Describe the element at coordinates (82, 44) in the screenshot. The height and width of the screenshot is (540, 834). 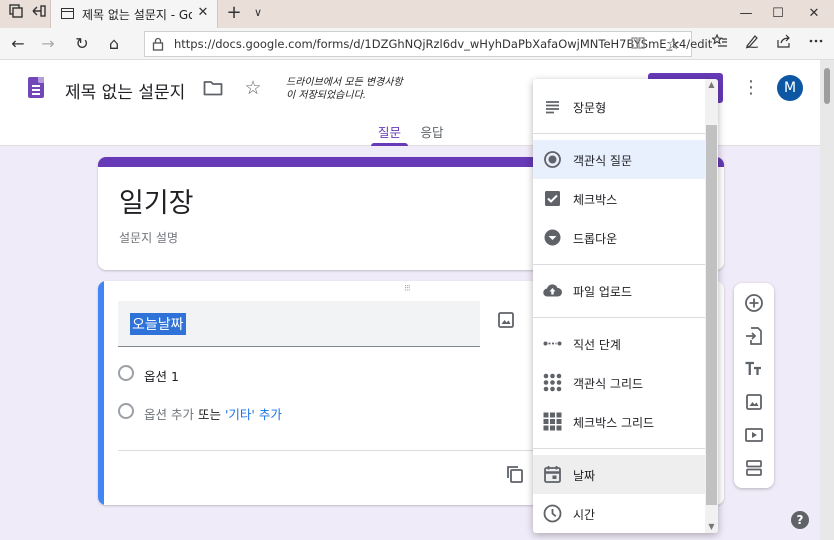
I see `refresh-button: ↻` at that location.